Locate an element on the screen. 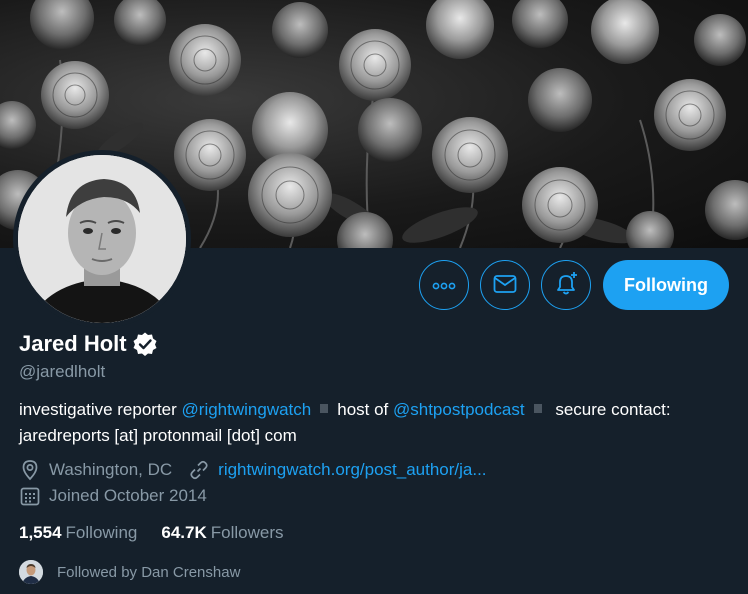 The image size is (748, 594). profile-handle: @jaredlholt is located at coordinates (62, 371).